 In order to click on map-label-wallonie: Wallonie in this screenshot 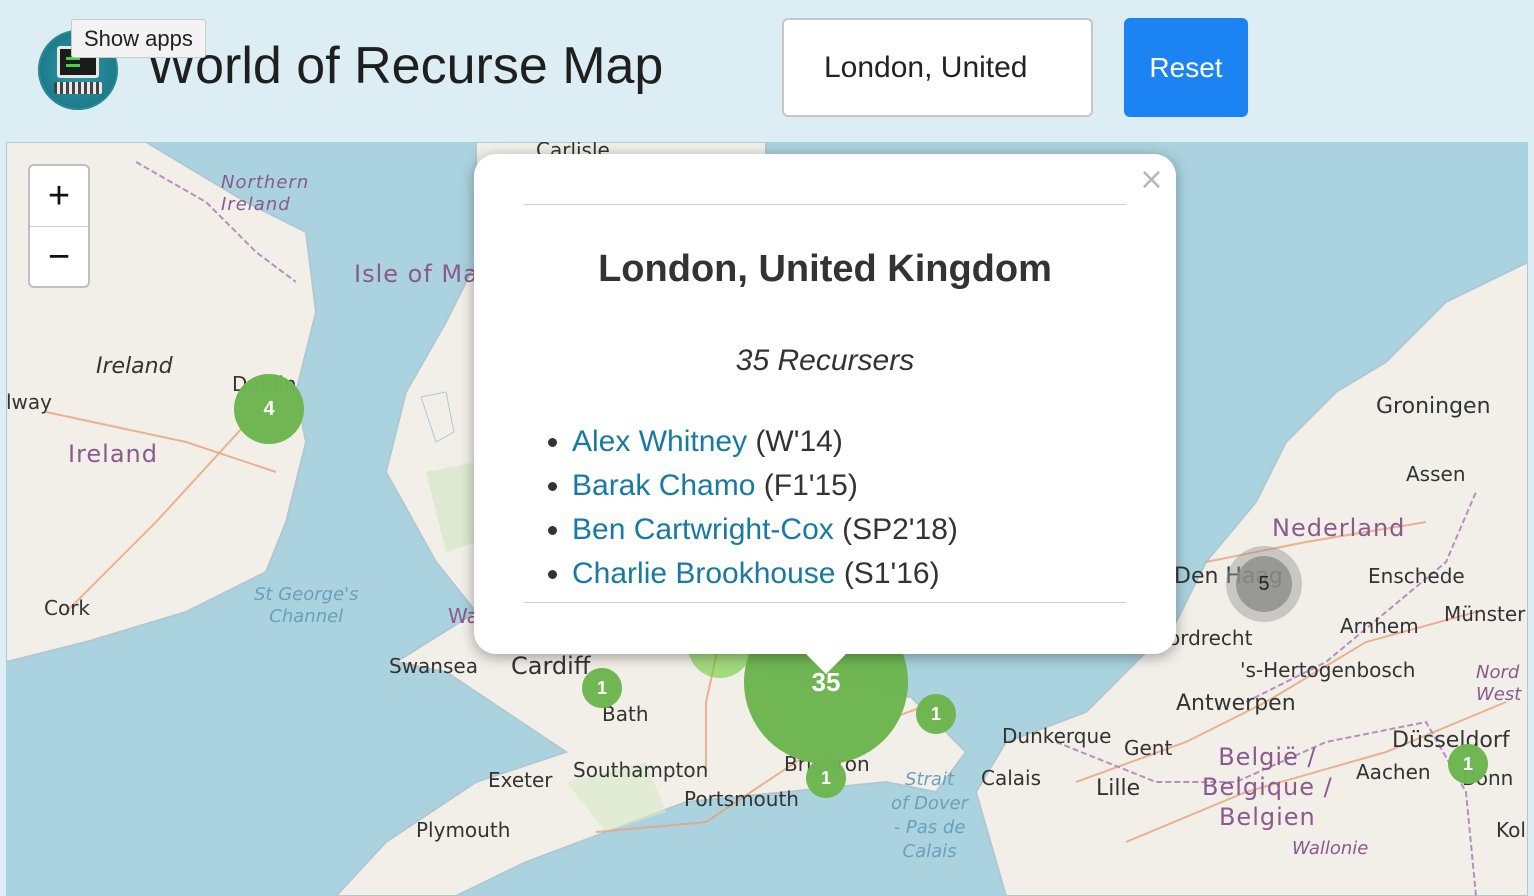, I will do `click(1330, 848)`.